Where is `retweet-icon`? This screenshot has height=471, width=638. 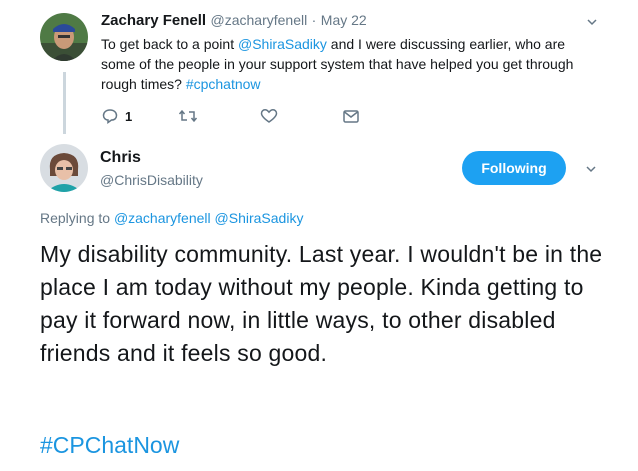
retweet-icon is located at coordinates (188, 116).